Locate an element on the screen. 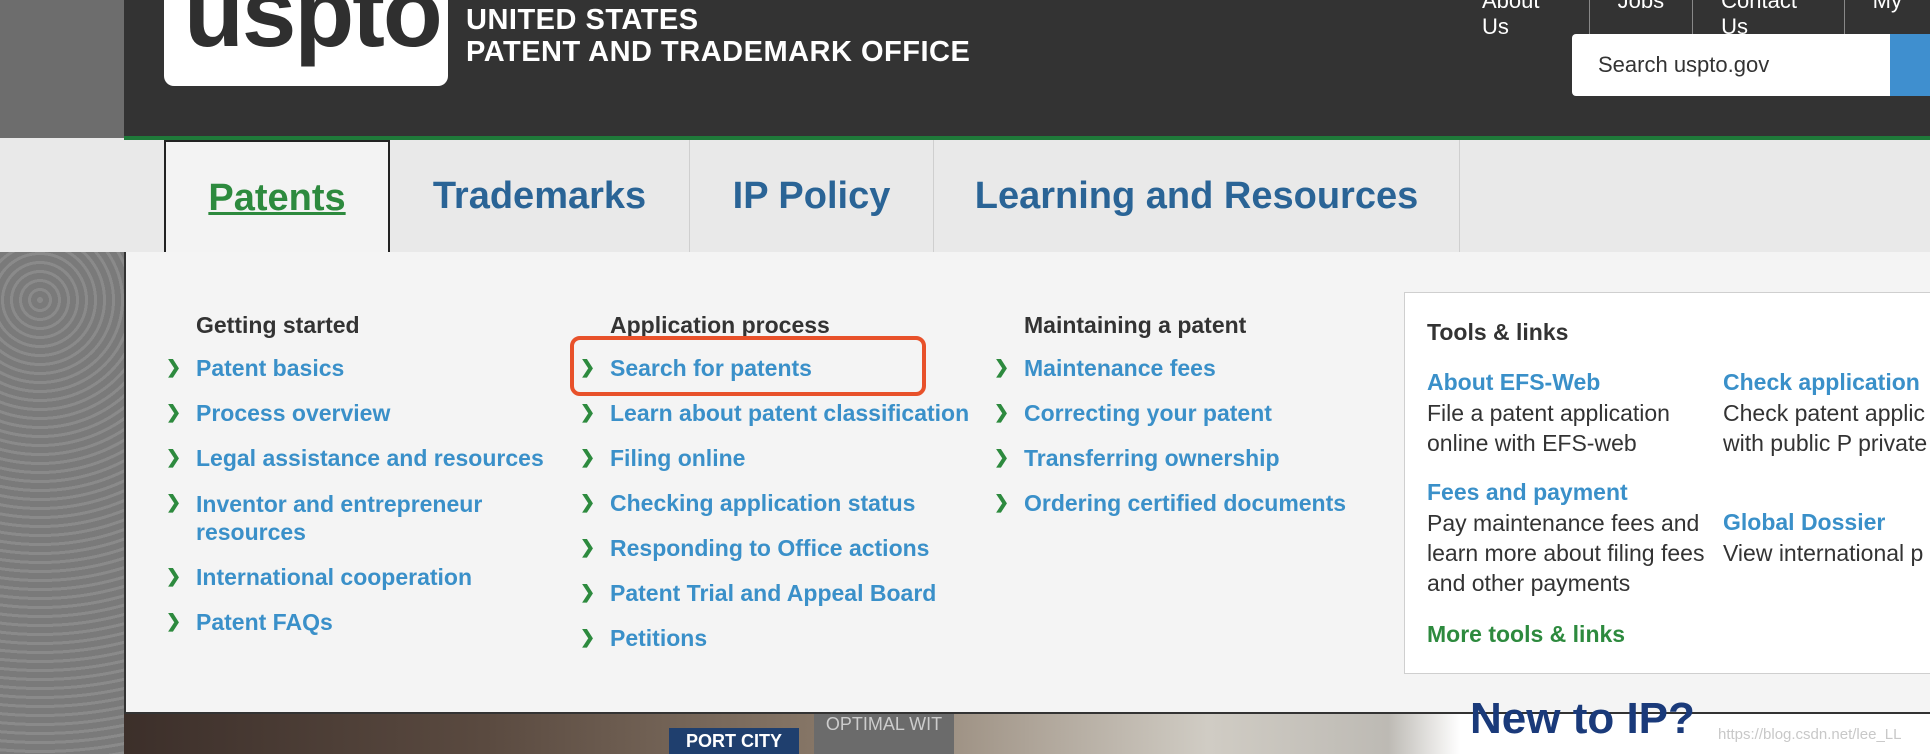  tool-link: Global Dossier is located at coordinates (1826, 522).